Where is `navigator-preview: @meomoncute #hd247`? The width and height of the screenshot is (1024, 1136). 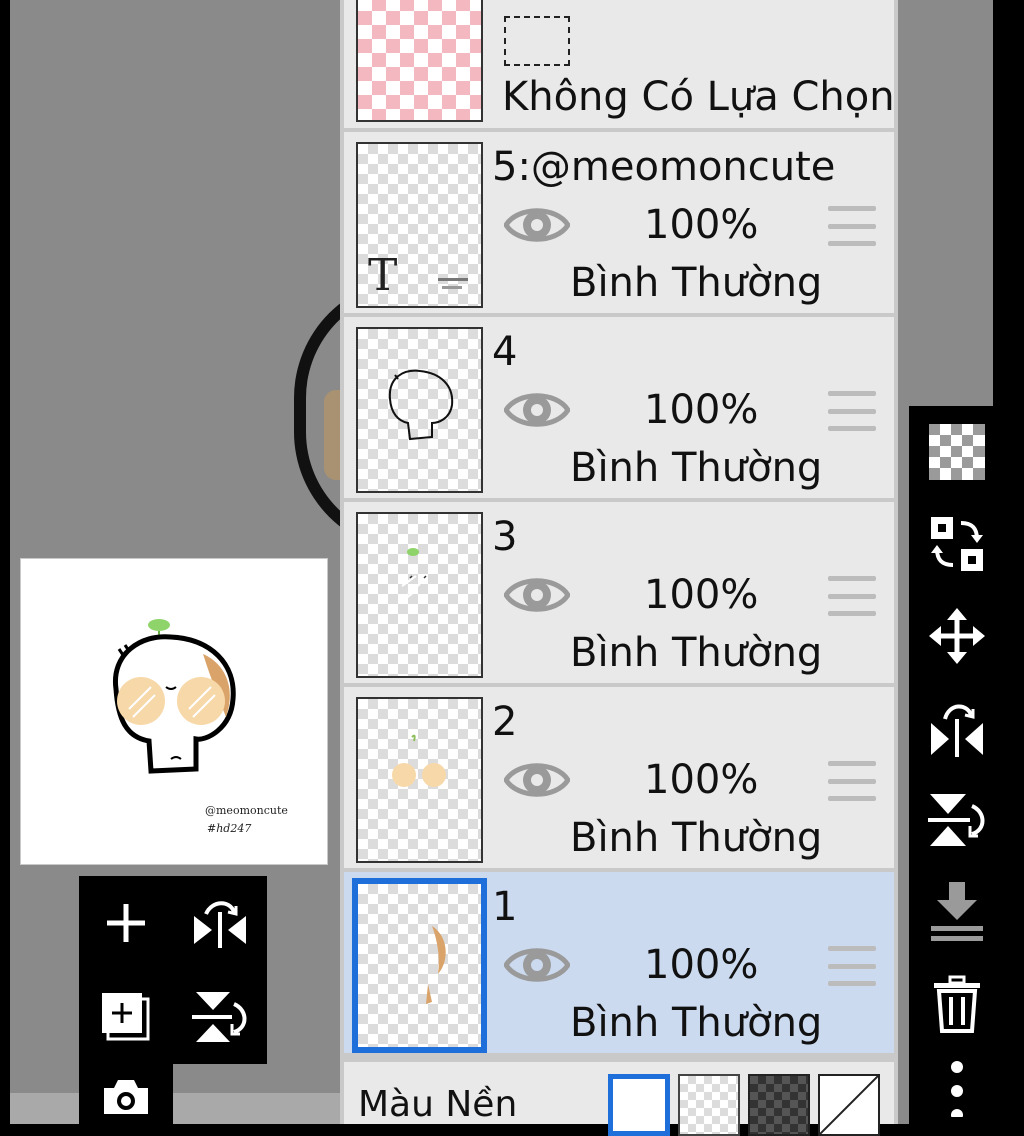
navigator-preview: @meomoncute #hd247 is located at coordinates (174, 711).